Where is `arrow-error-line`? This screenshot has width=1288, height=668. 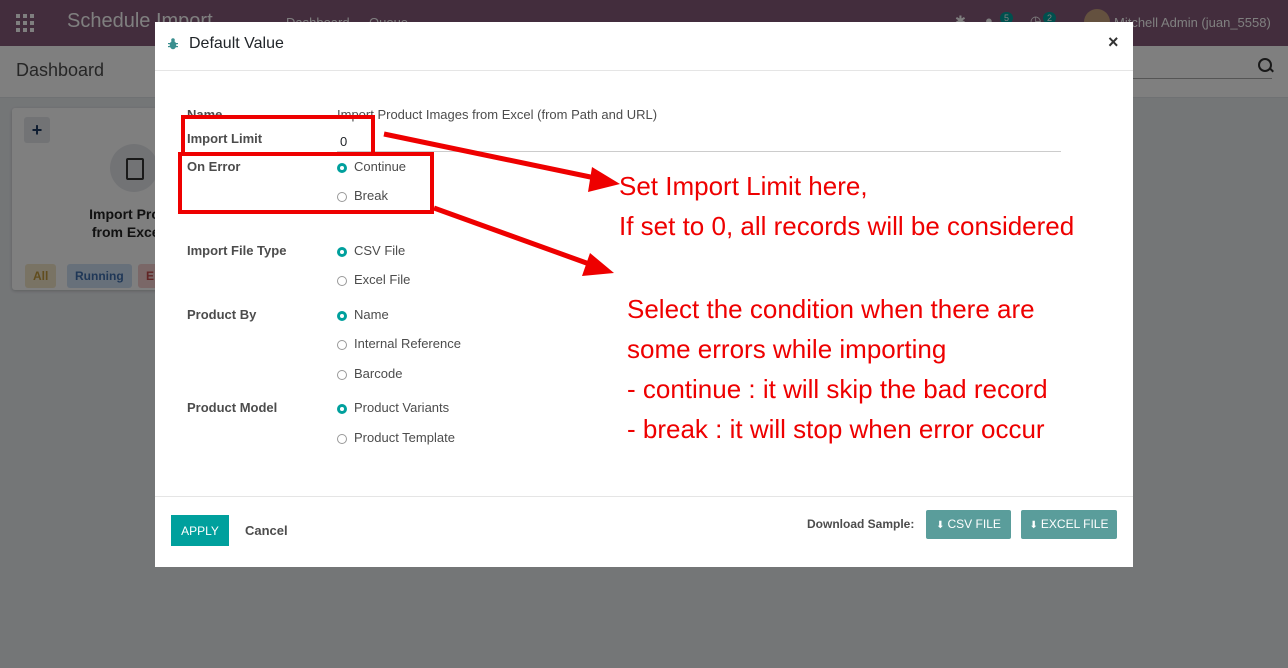 arrow-error-line is located at coordinates (513, 236).